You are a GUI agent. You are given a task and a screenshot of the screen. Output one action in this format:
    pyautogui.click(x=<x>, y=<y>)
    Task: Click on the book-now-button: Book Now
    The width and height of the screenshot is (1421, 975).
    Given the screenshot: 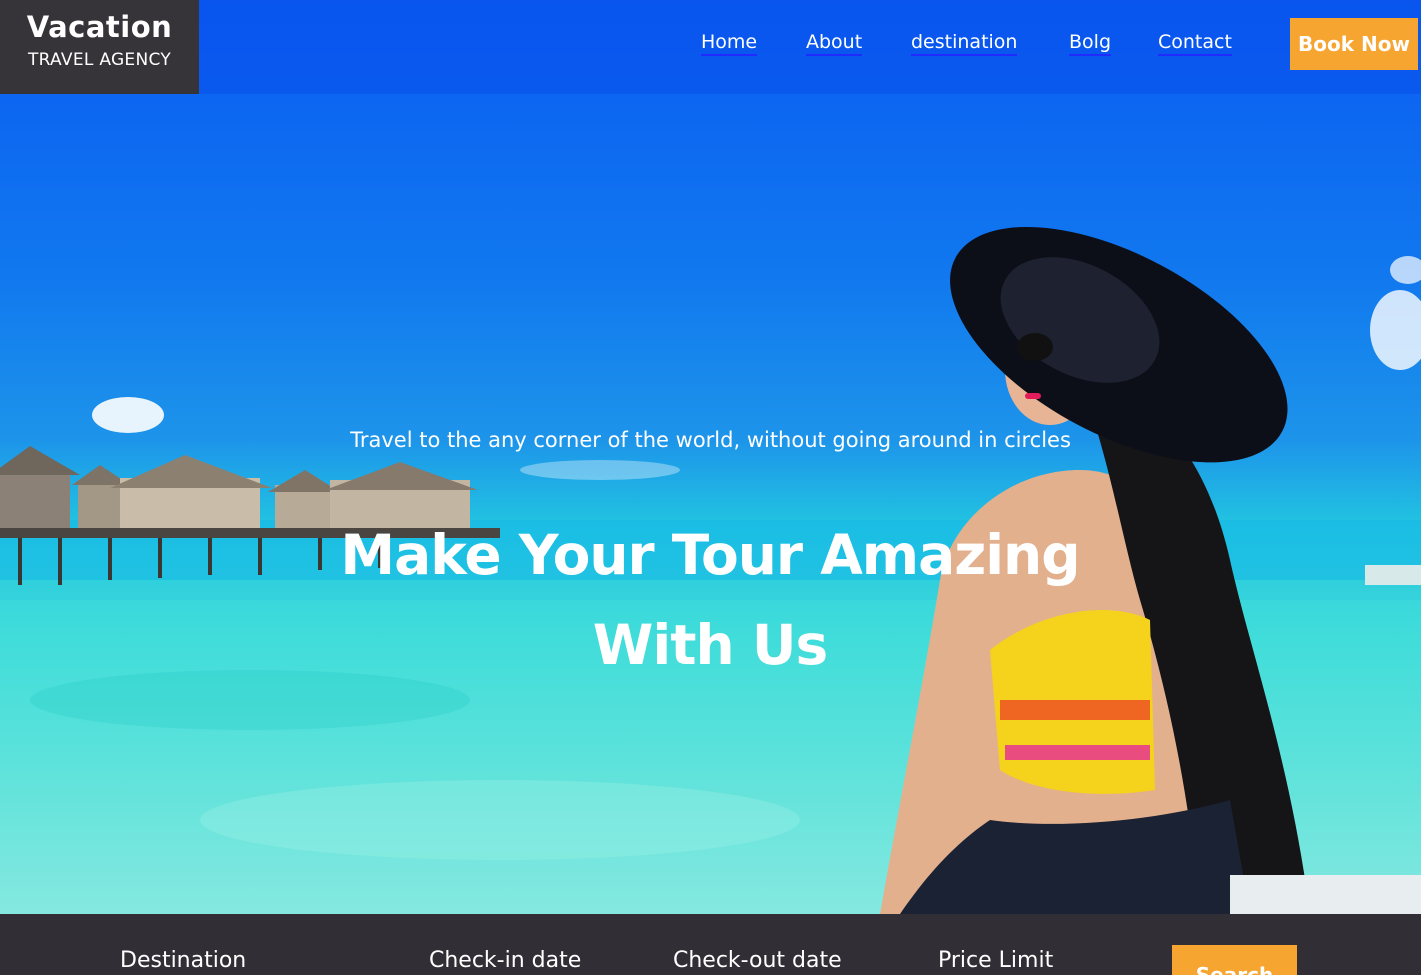 What is the action you would take?
    pyautogui.click(x=1354, y=44)
    